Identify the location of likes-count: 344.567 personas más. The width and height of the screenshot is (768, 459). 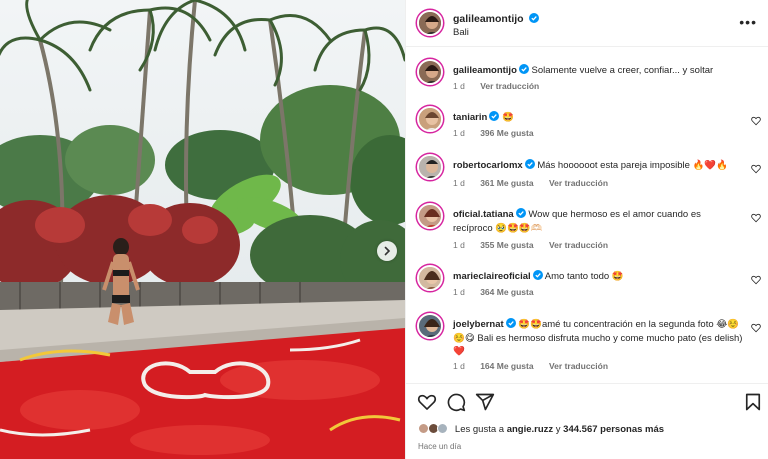
(613, 429).